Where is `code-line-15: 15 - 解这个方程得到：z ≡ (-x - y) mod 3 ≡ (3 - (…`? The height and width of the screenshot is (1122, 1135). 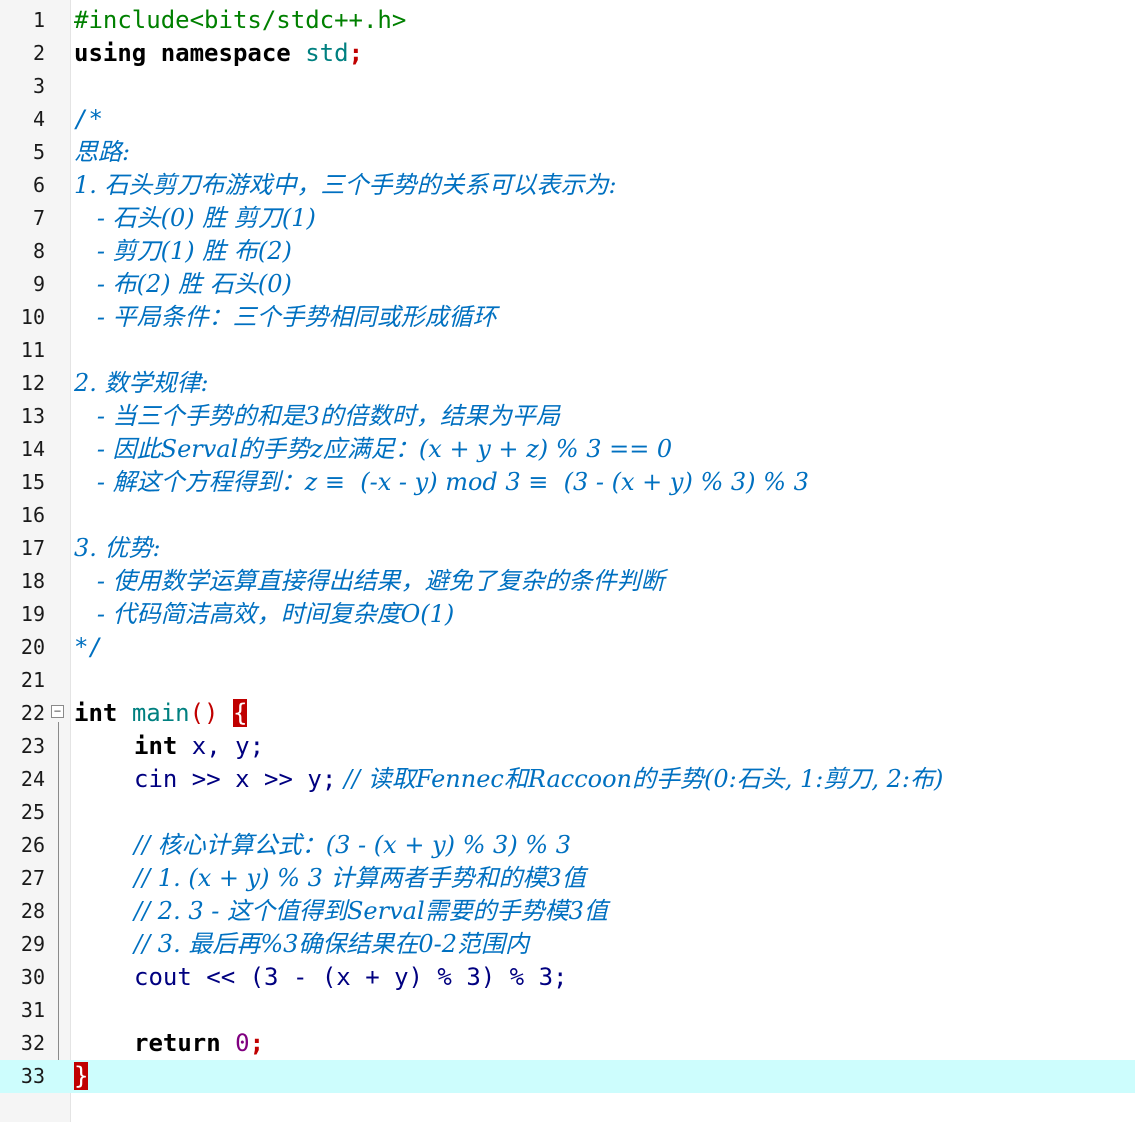 code-line-15: 15 - 解这个方程得到：z ≡ (-x - y) mod 3 ≡ (3 - (… is located at coordinates (567, 482).